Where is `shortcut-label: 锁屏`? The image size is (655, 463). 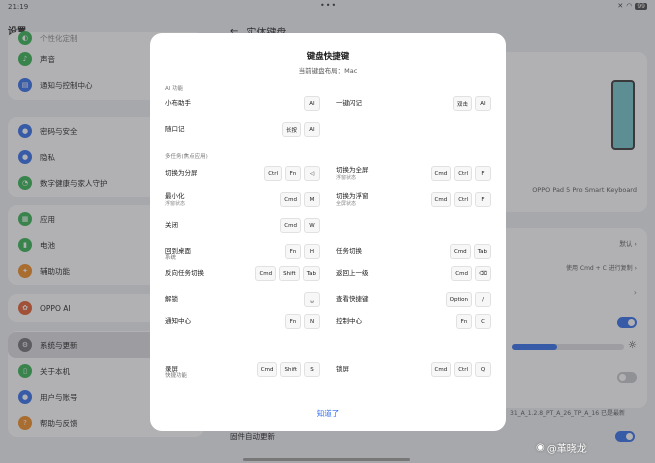
shortcut-label: 锁屏 is located at coordinates (342, 369).